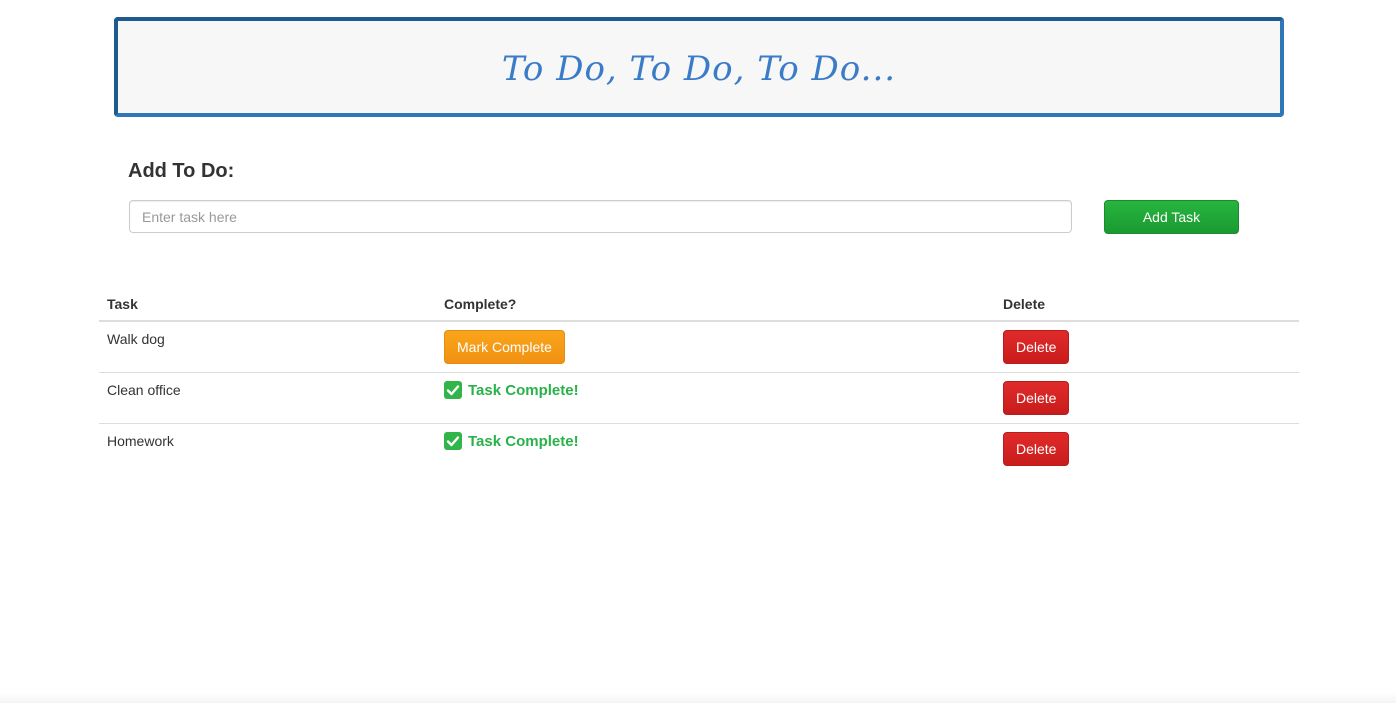 The width and height of the screenshot is (1396, 703). I want to click on column-header-task: Task, so click(267, 302).